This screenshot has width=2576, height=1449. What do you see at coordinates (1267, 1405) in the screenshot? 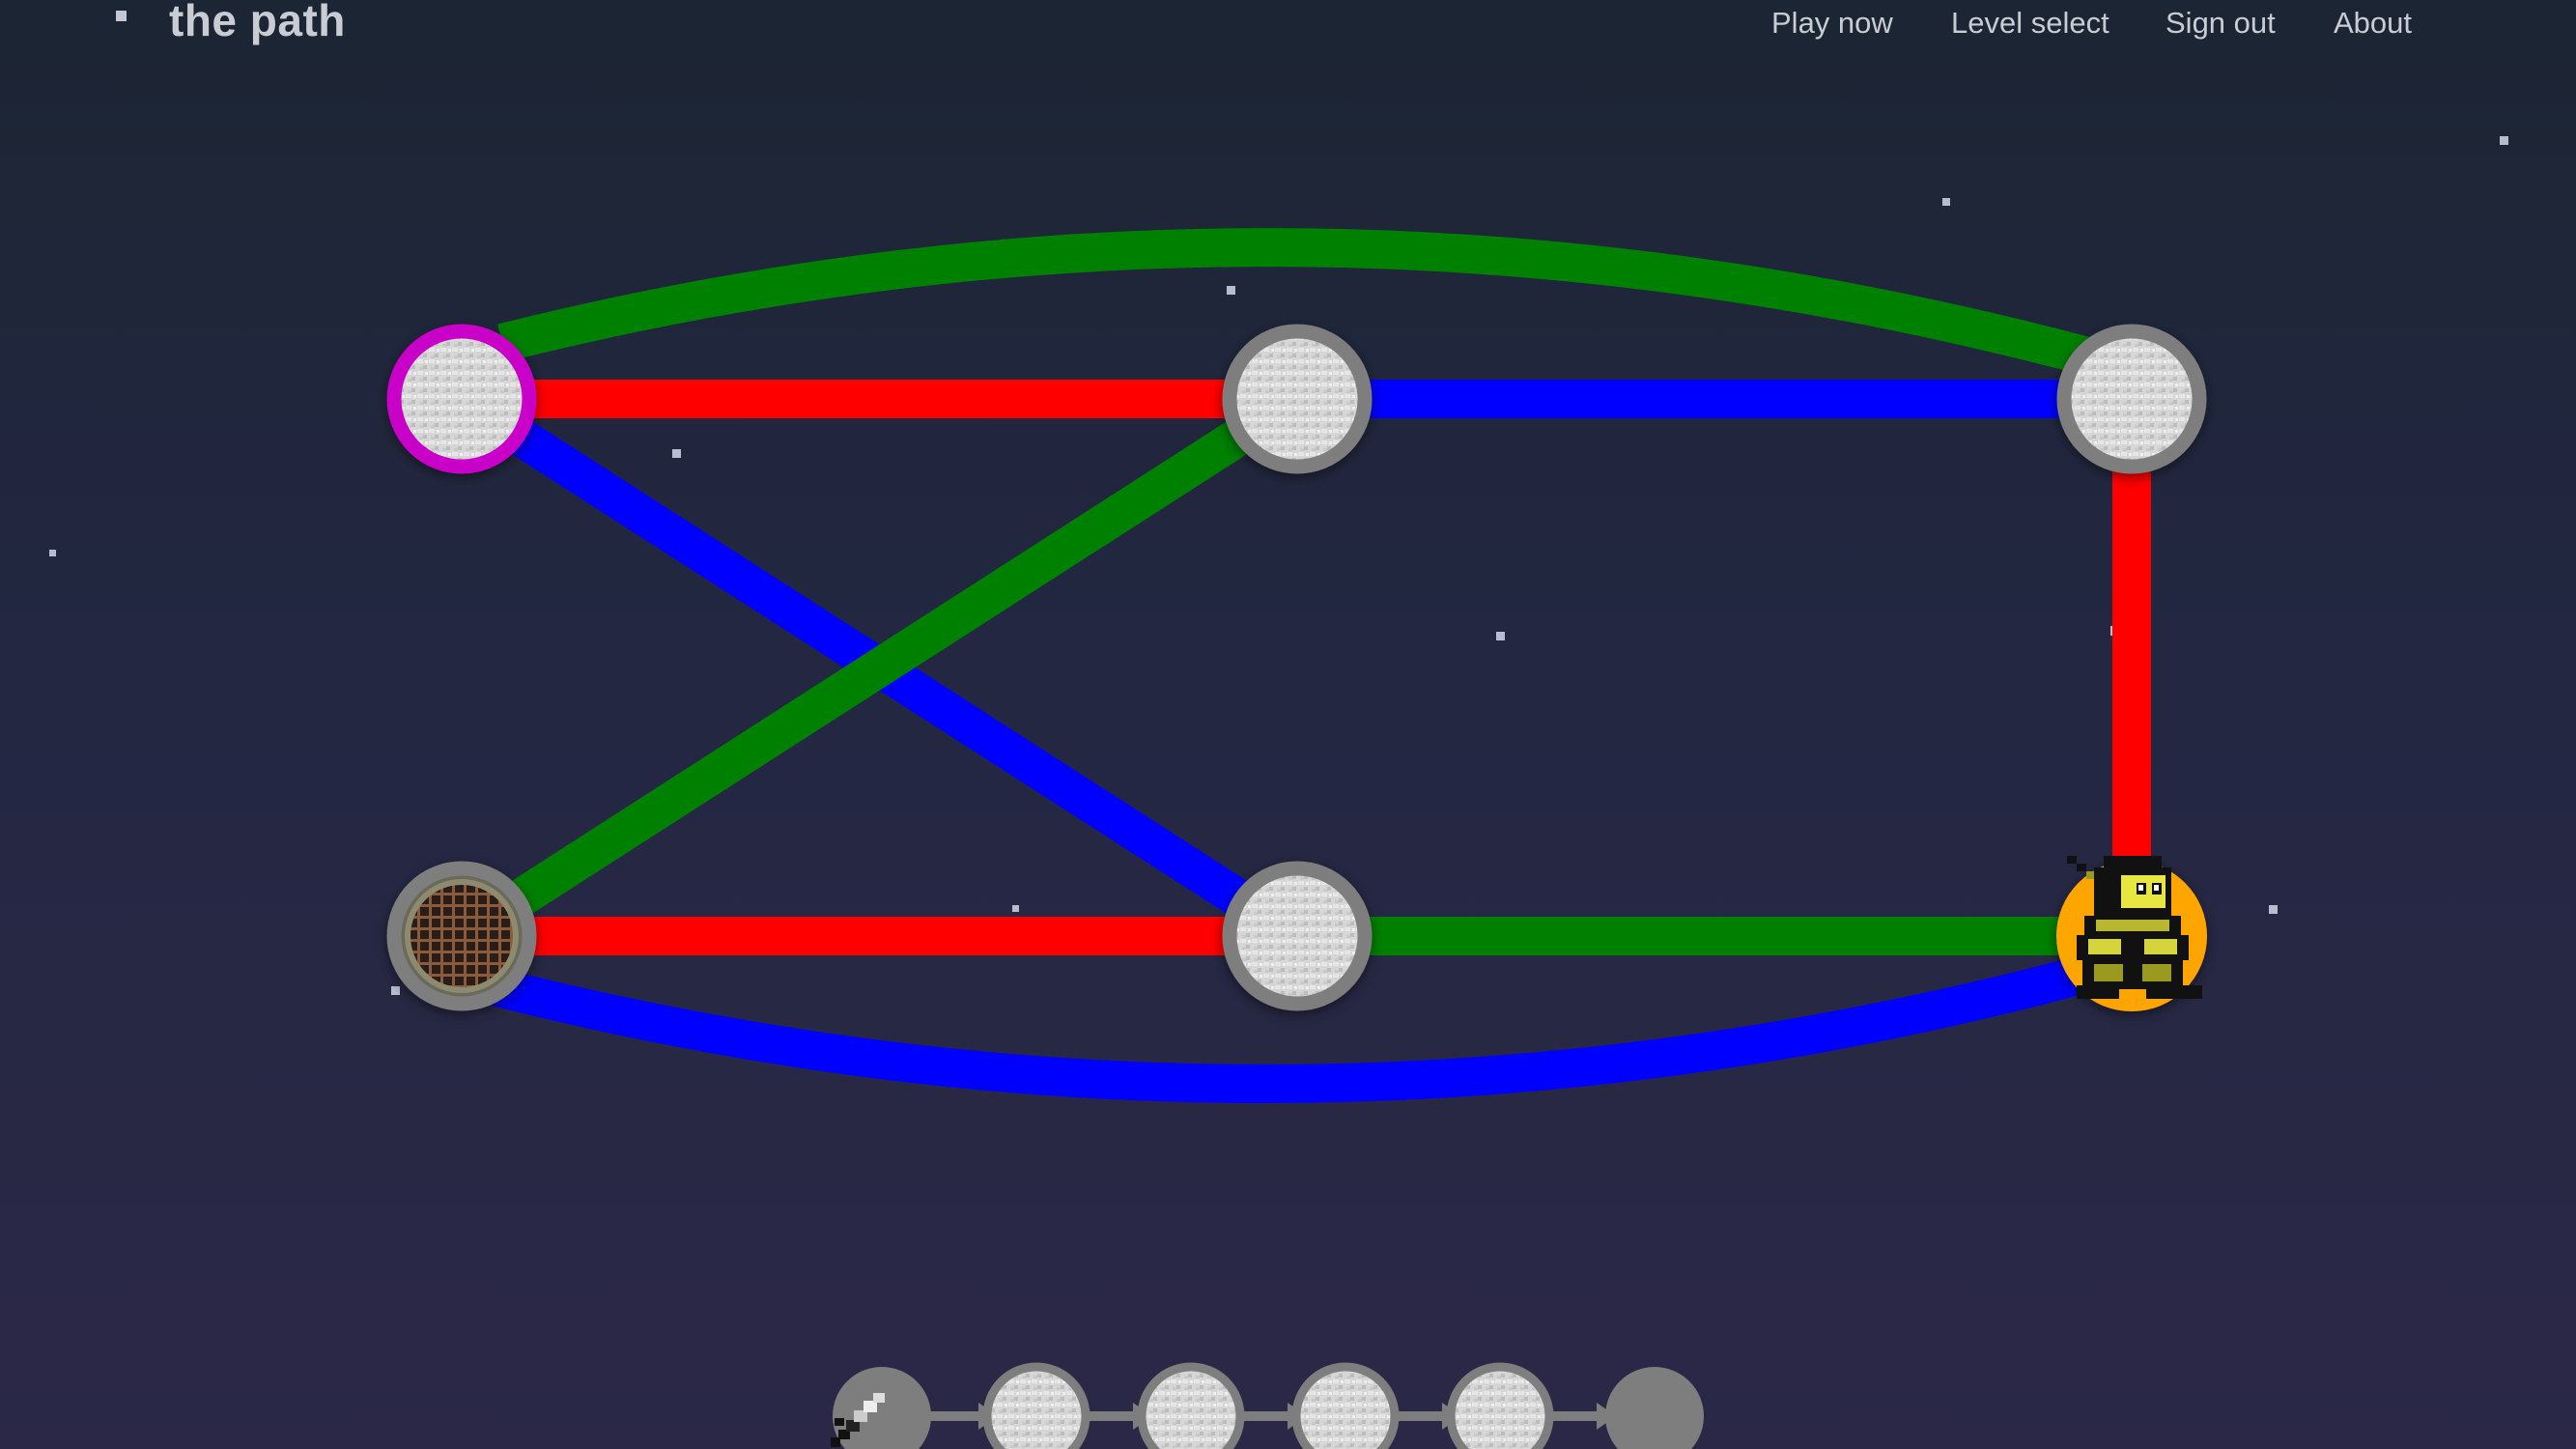
I see `path-sequence` at bounding box center [1267, 1405].